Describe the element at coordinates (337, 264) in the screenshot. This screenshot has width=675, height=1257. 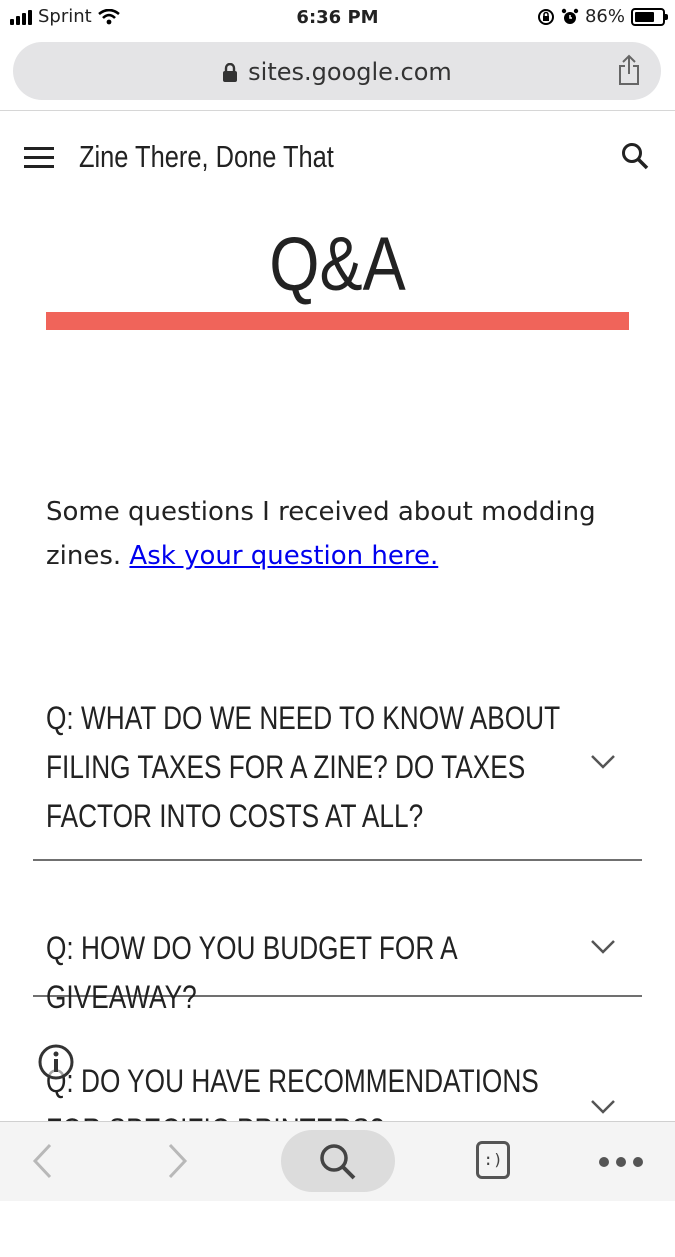
I see `page-title: Q&A` at that location.